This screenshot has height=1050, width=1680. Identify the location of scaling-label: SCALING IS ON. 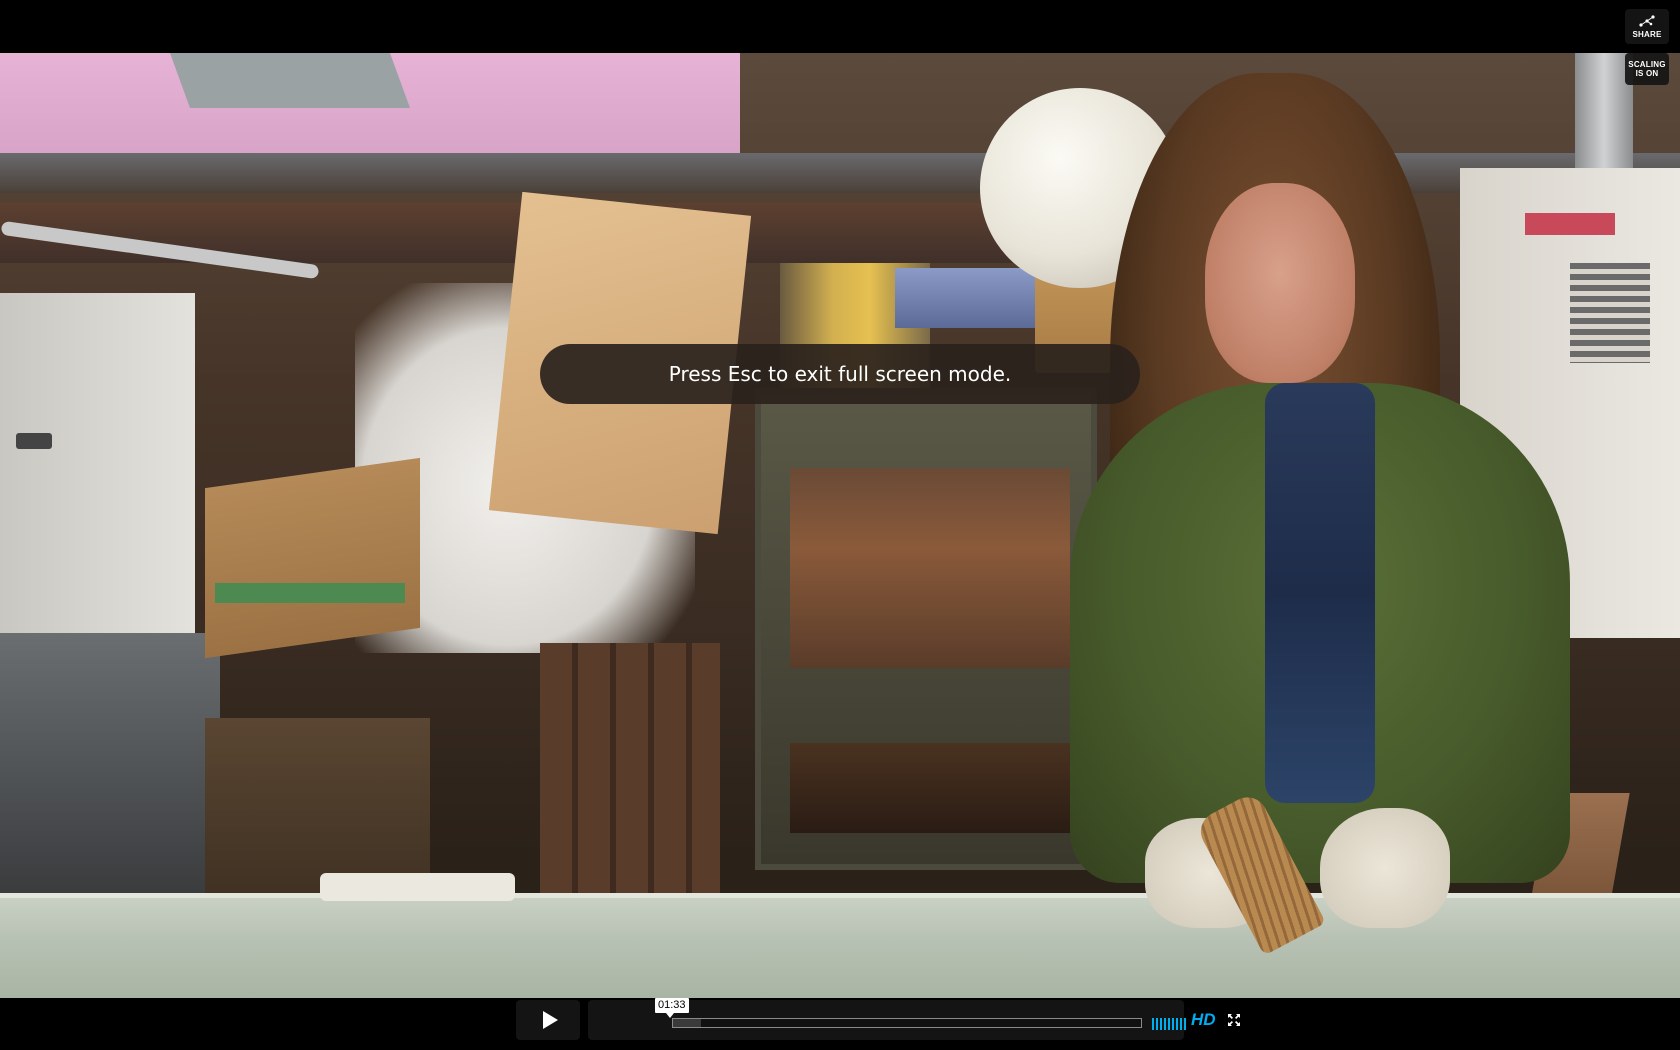
(1647, 69).